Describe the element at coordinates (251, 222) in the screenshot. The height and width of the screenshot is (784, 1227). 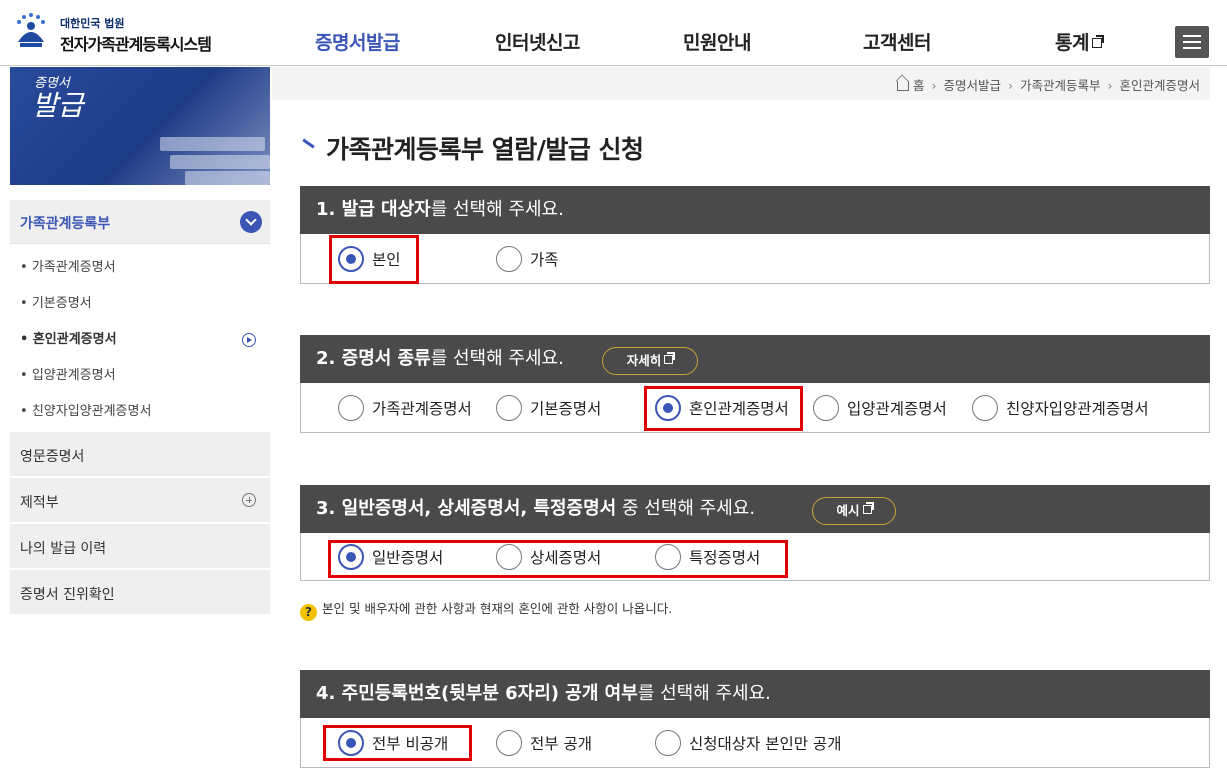
I see `chevron-down-icon` at that location.